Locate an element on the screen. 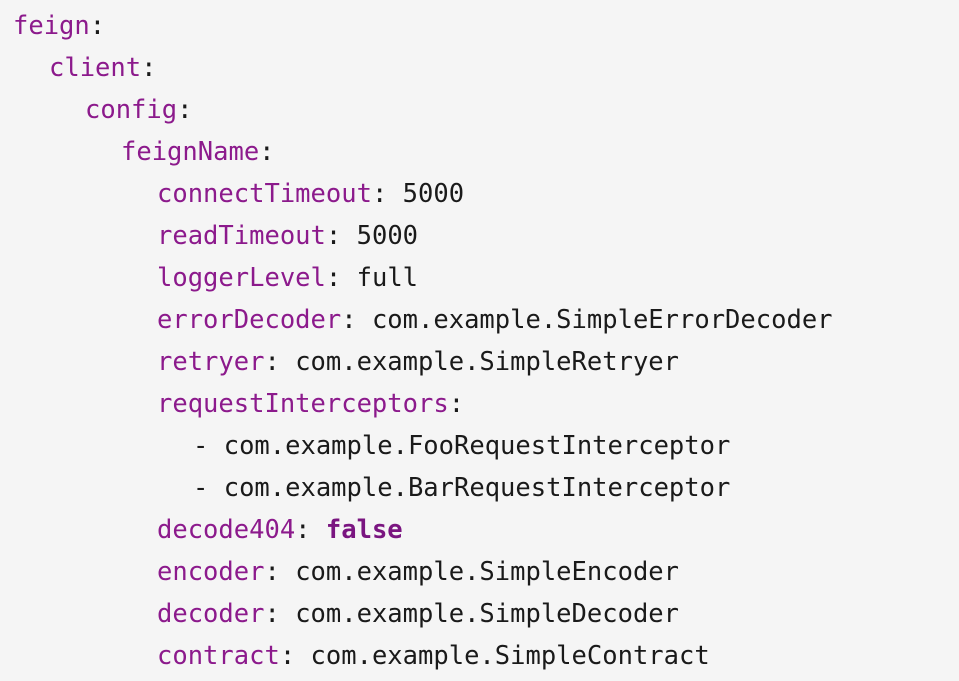 This screenshot has width=959, height=681. code-line-feign: feign: is located at coordinates (479, 26).